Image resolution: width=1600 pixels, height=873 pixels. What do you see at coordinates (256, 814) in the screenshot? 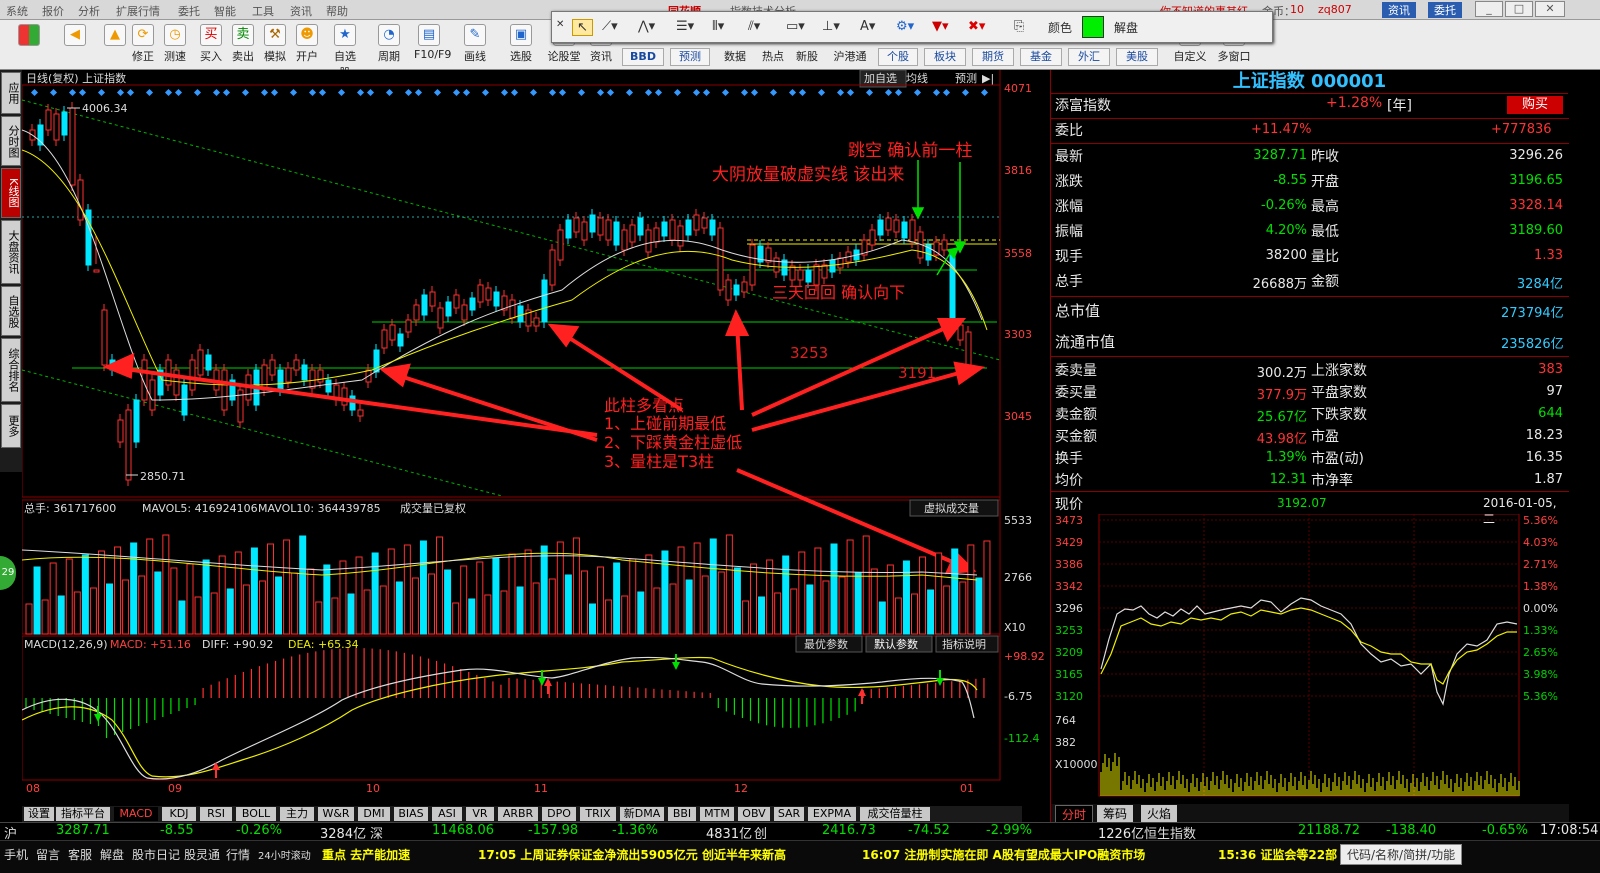
I see `tab-boll: BOLL` at bounding box center [256, 814].